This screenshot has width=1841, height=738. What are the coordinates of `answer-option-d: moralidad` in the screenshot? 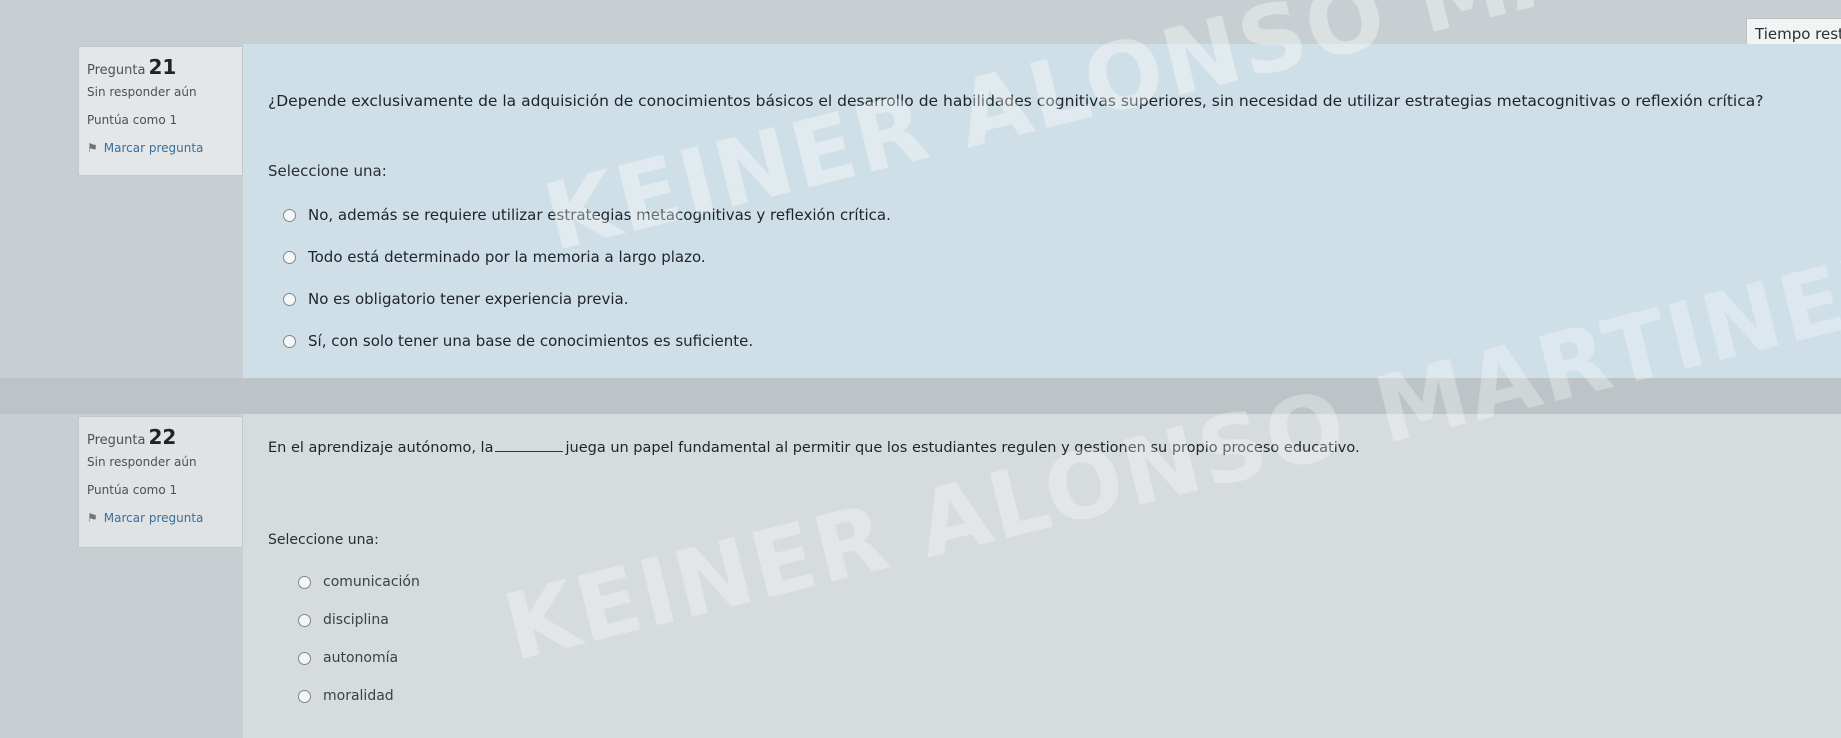 It's located at (346, 696).